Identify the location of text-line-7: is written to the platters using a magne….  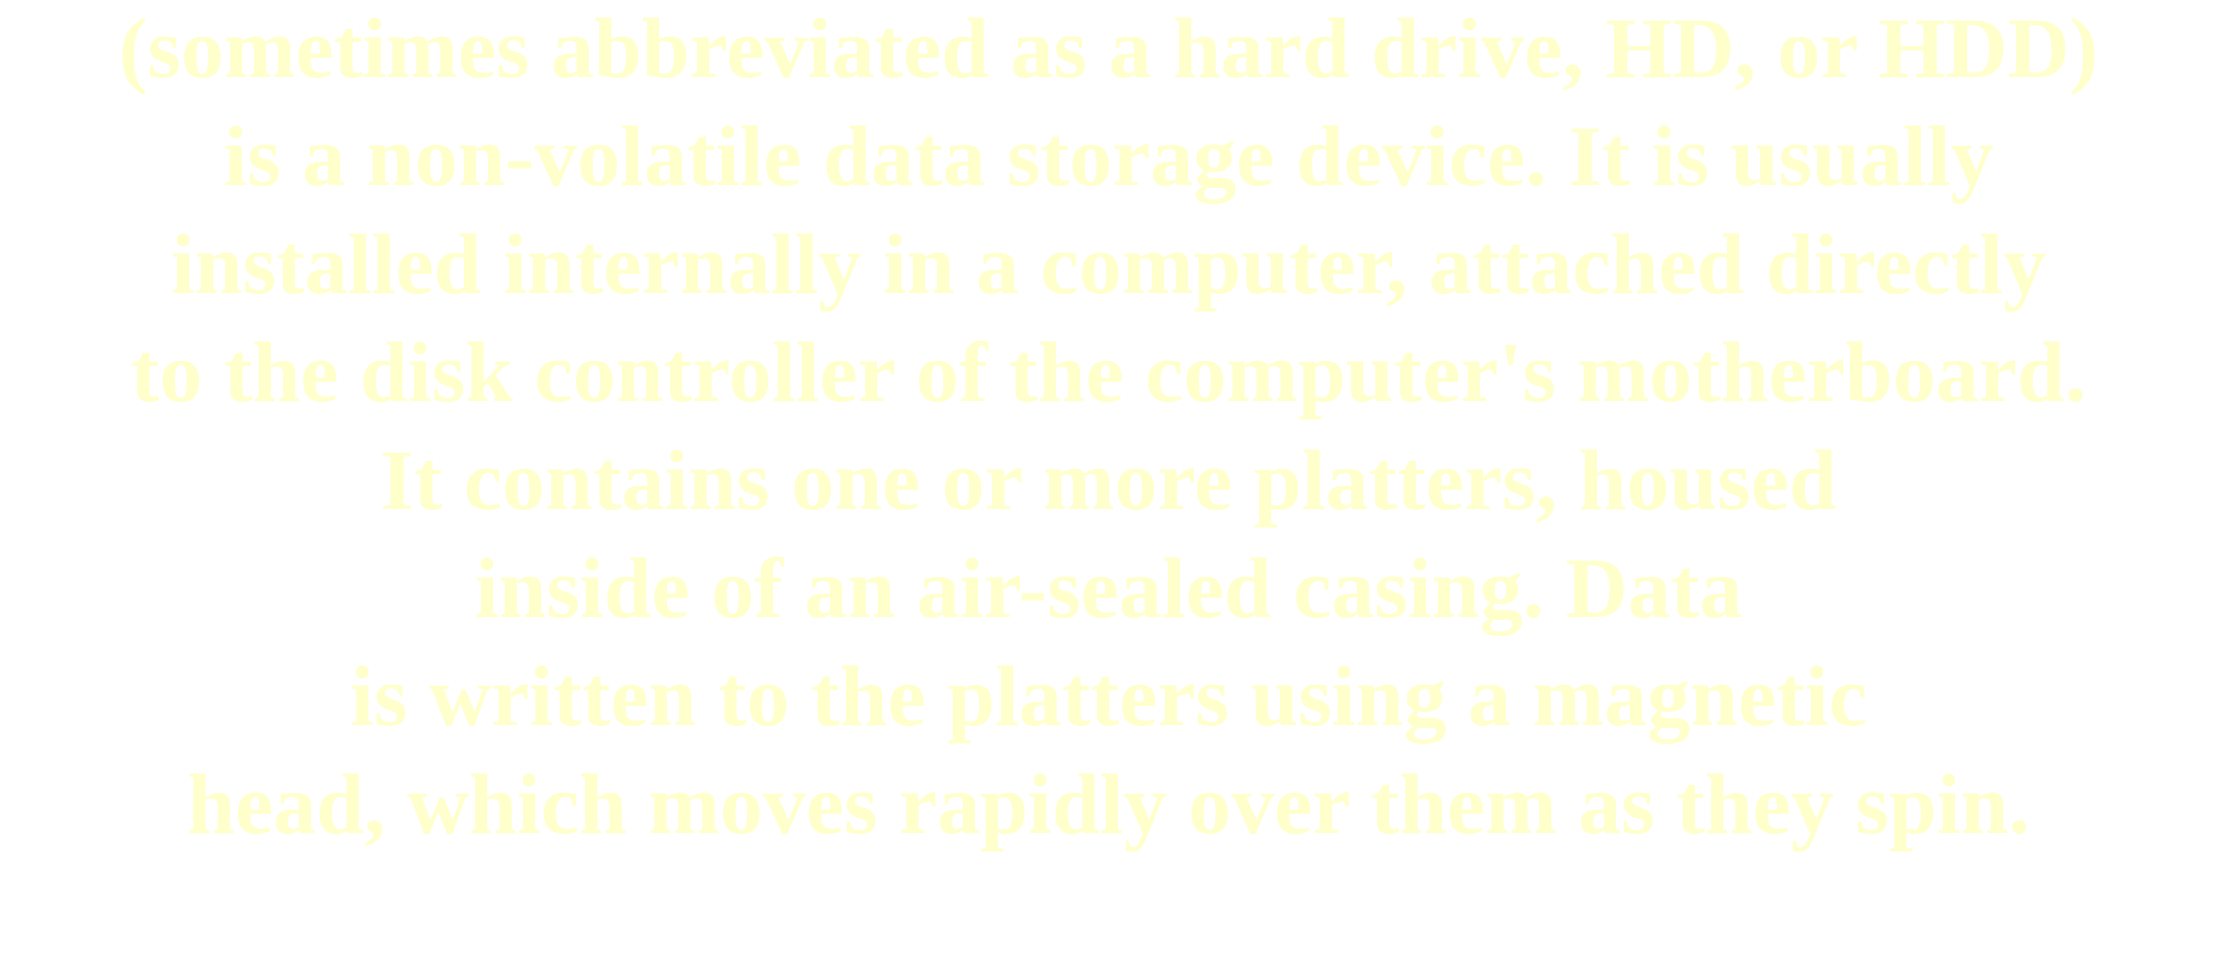
(1108, 696).